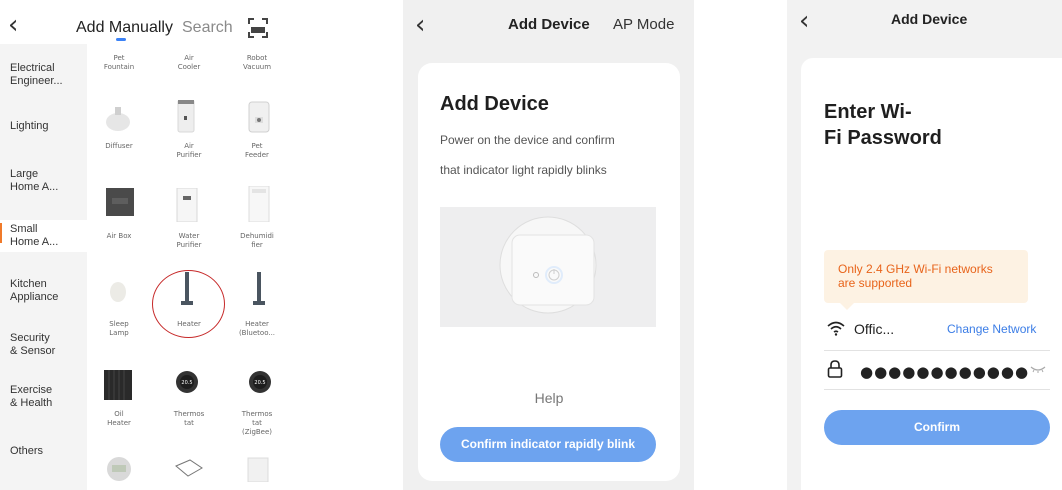 This screenshot has height=490, width=1062. Describe the element at coordinates (118, 118) in the screenshot. I see `diffuser-icon` at that location.